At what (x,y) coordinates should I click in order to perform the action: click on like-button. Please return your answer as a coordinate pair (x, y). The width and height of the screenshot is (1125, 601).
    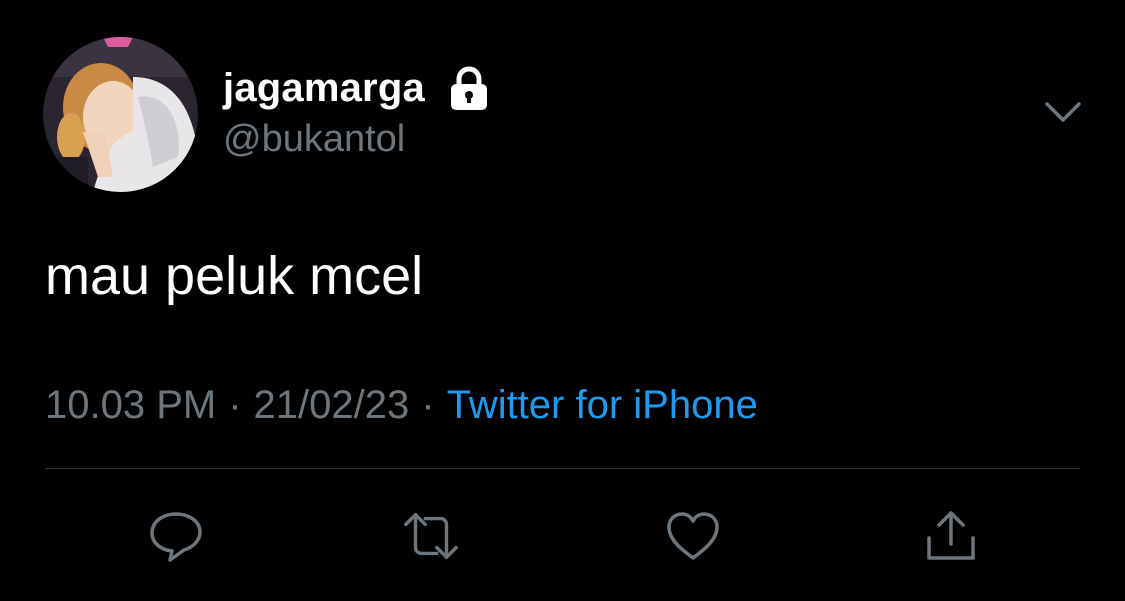
    Looking at the image, I should click on (693, 536).